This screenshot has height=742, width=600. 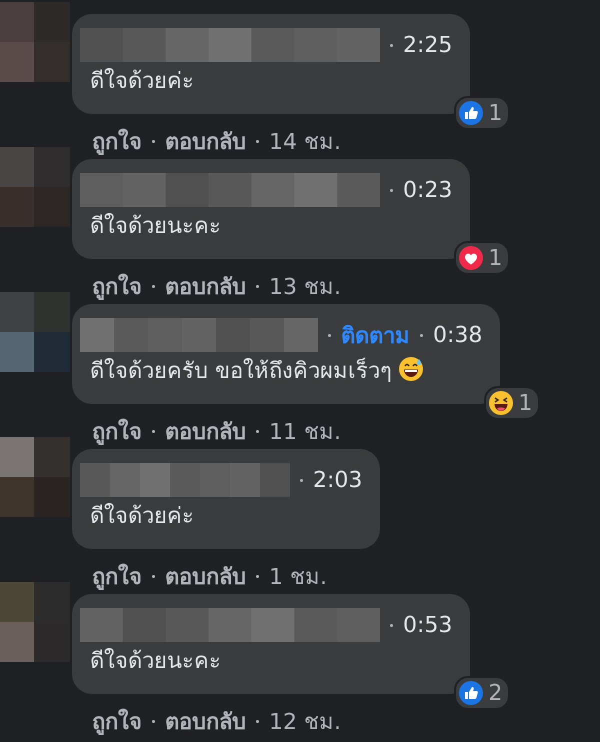 I want to click on laughing-face-icon, so click(x=501, y=403).